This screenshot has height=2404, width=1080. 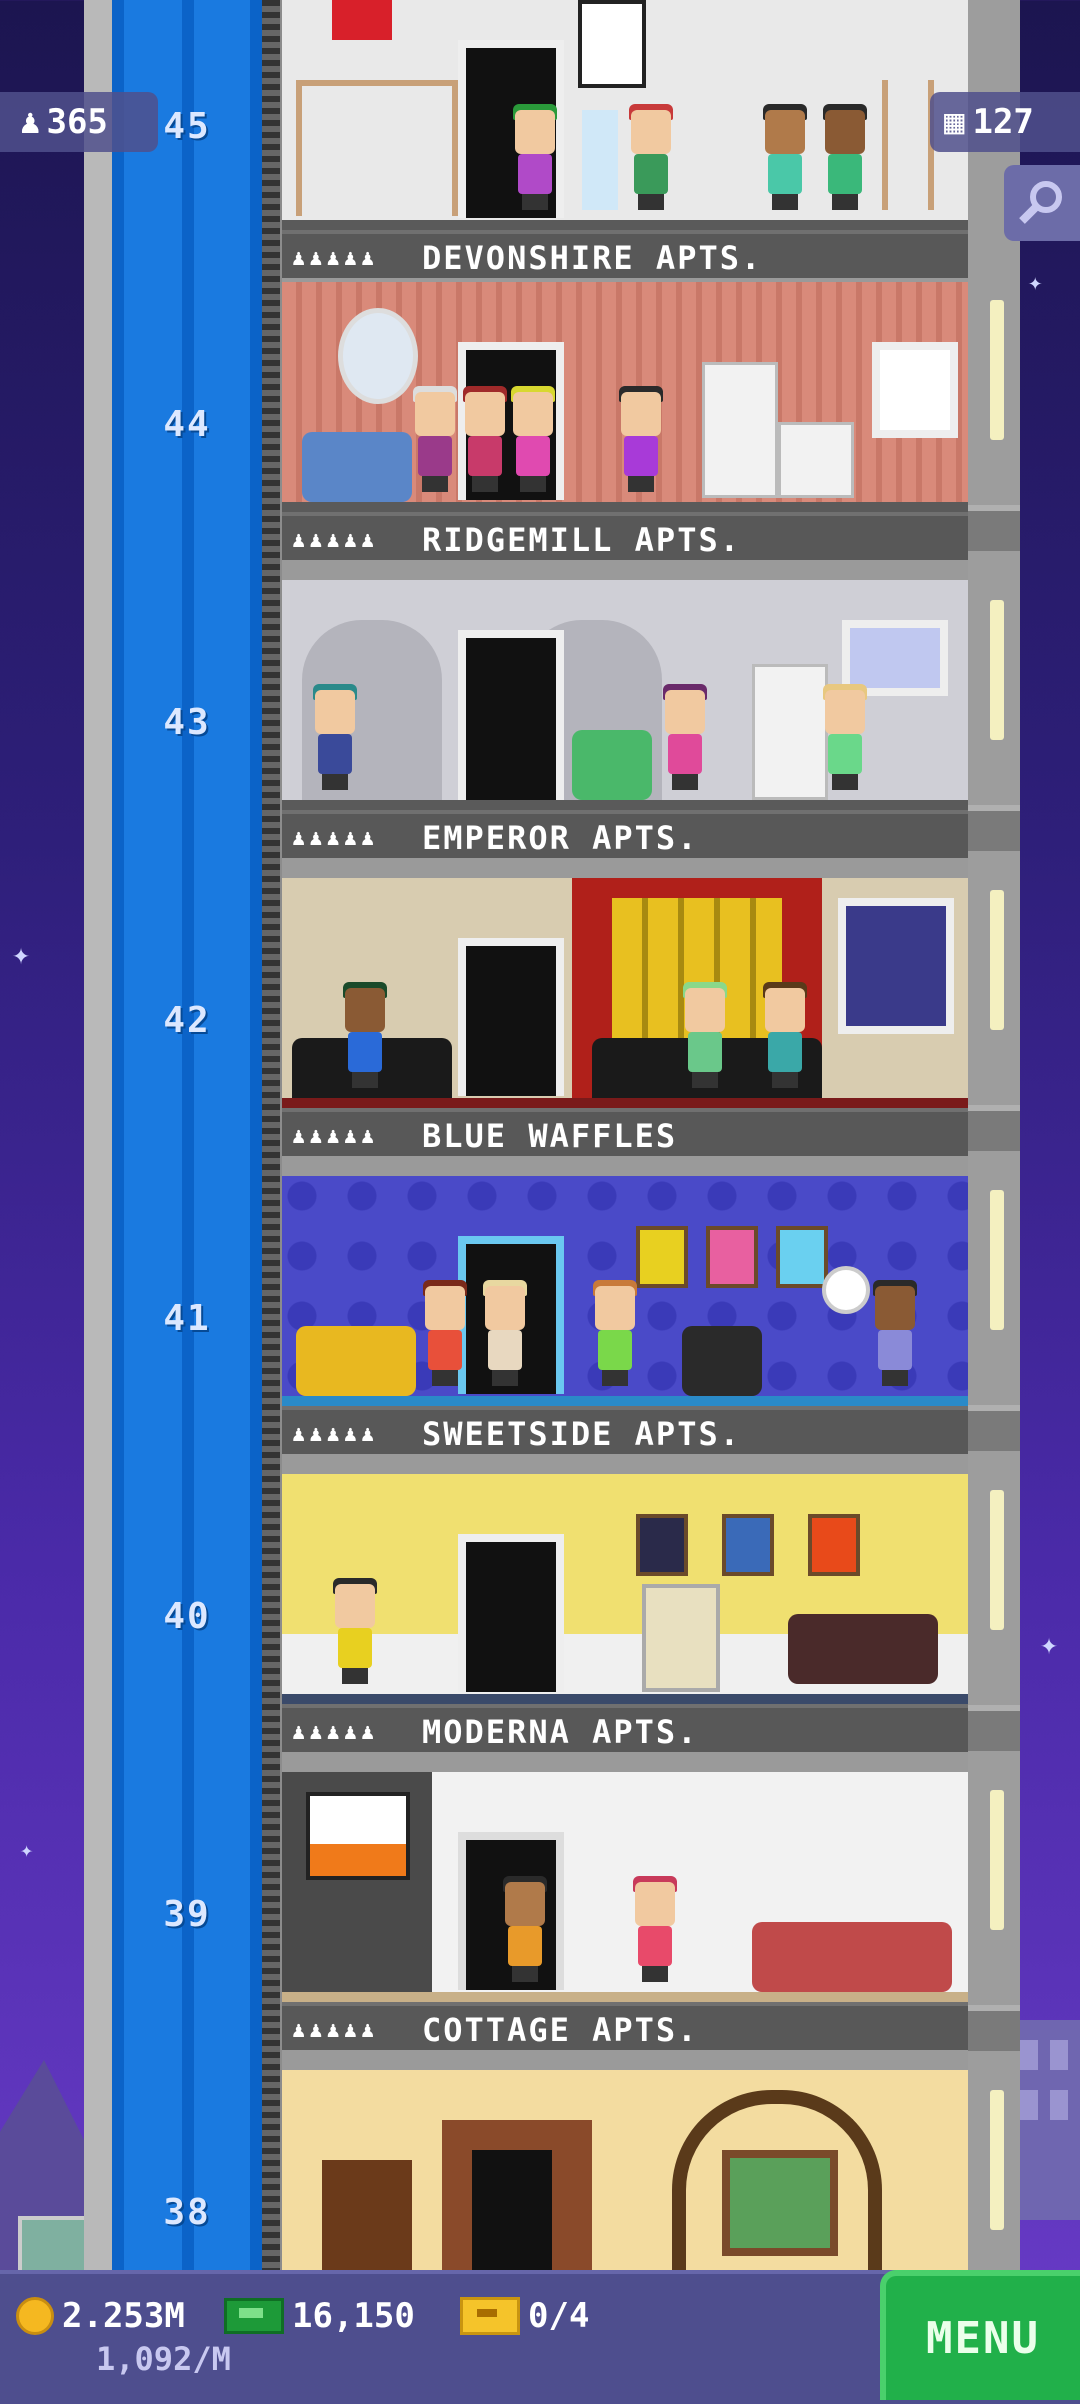 What do you see at coordinates (524, 2316) in the screenshot?
I see `tickets-stat: 0/4` at bounding box center [524, 2316].